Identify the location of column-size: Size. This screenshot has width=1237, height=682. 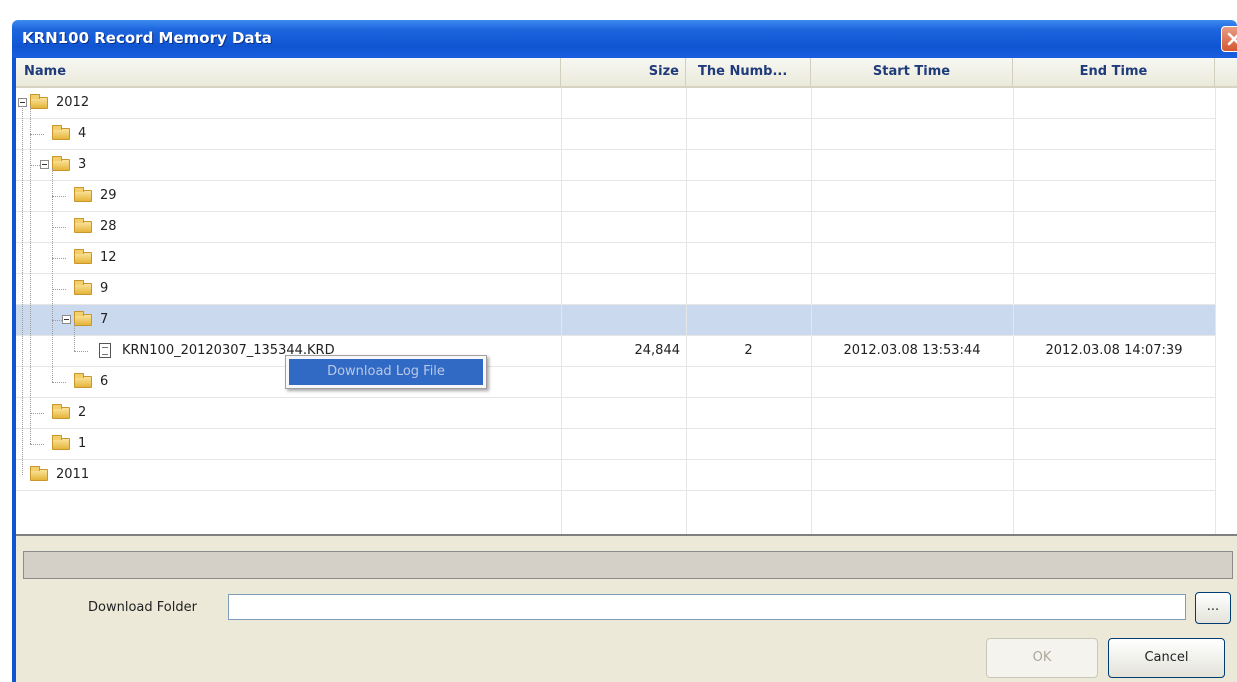
(623, 72).